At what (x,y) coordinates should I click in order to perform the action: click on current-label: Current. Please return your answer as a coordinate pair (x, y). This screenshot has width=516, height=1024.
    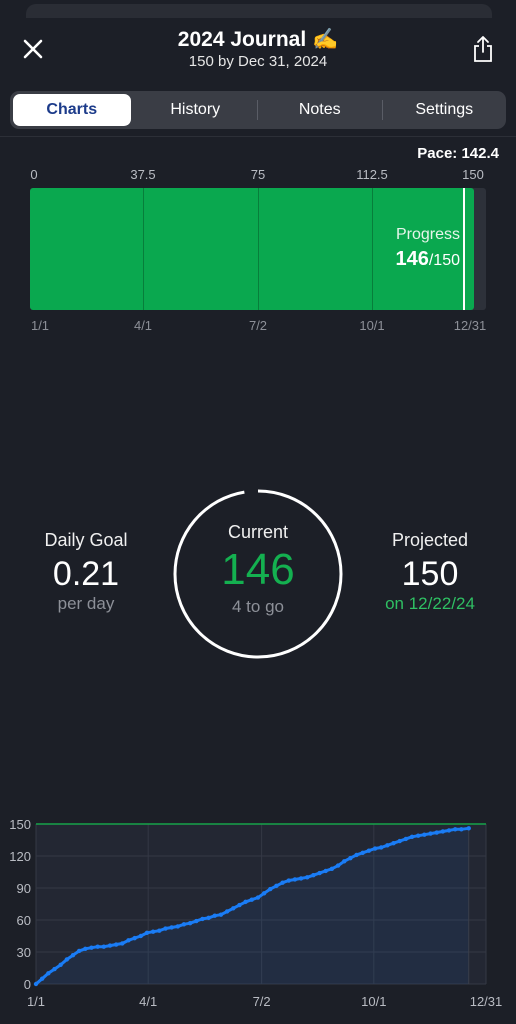
    Looking at the image, I should click on (258, 532).